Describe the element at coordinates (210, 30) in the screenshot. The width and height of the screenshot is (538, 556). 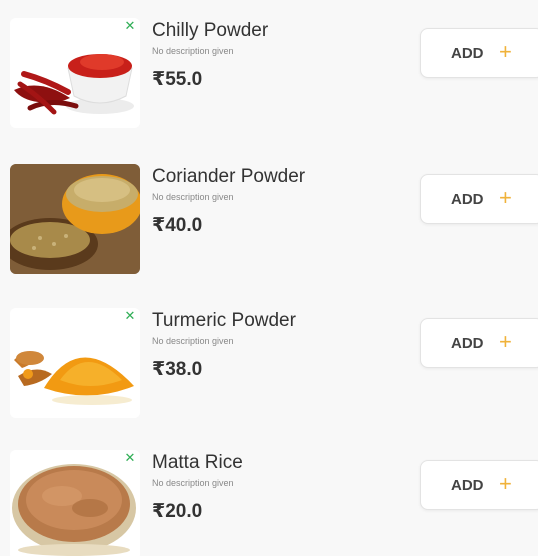
I see `product-name: Chilly Powder` at that location.